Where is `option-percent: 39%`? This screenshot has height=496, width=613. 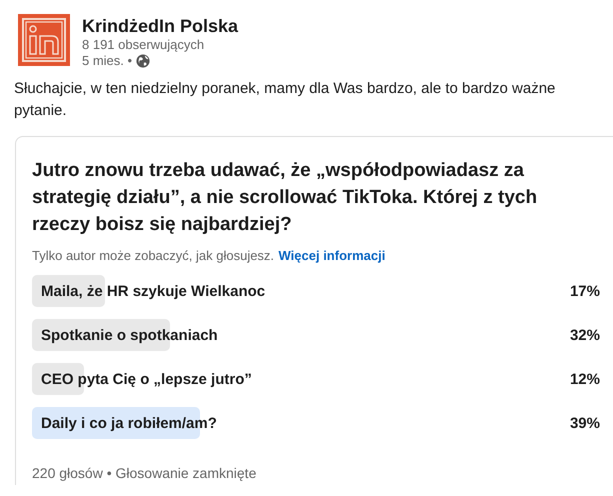
option-percent: 39% is located at coordinates (584, 423).